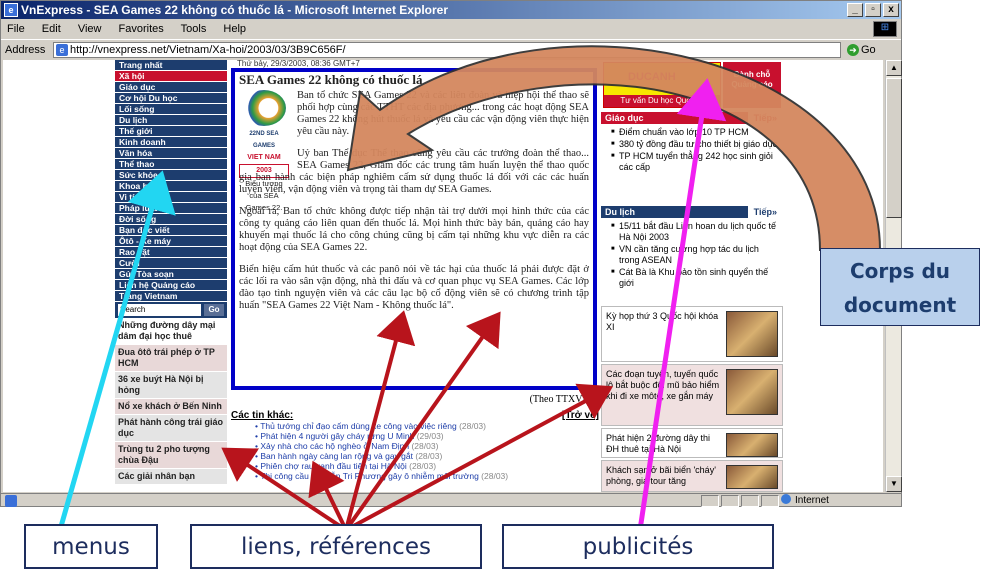 The width and height of the screenshot is (982, 569). Describe the element at coordinates (451, 29) in the screenshot. I see `menu-bar: File Edit View Favorites Tools Help` at that location.